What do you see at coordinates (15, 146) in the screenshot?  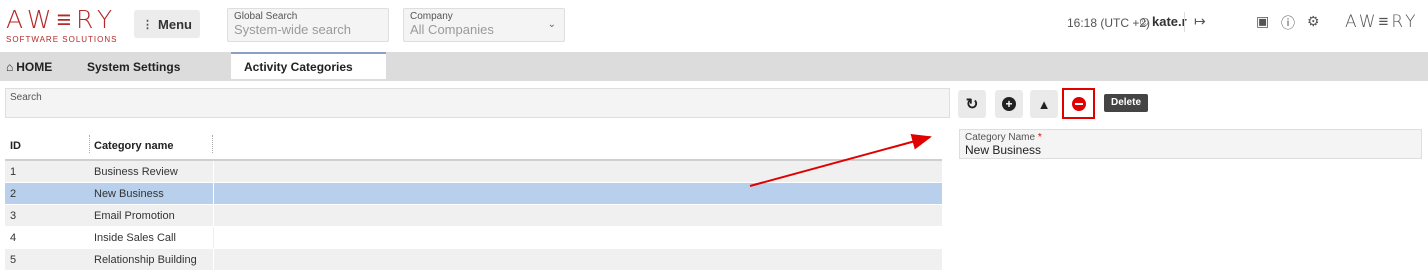 I see `column-header-id: ID` at bounding box center [15, 146].